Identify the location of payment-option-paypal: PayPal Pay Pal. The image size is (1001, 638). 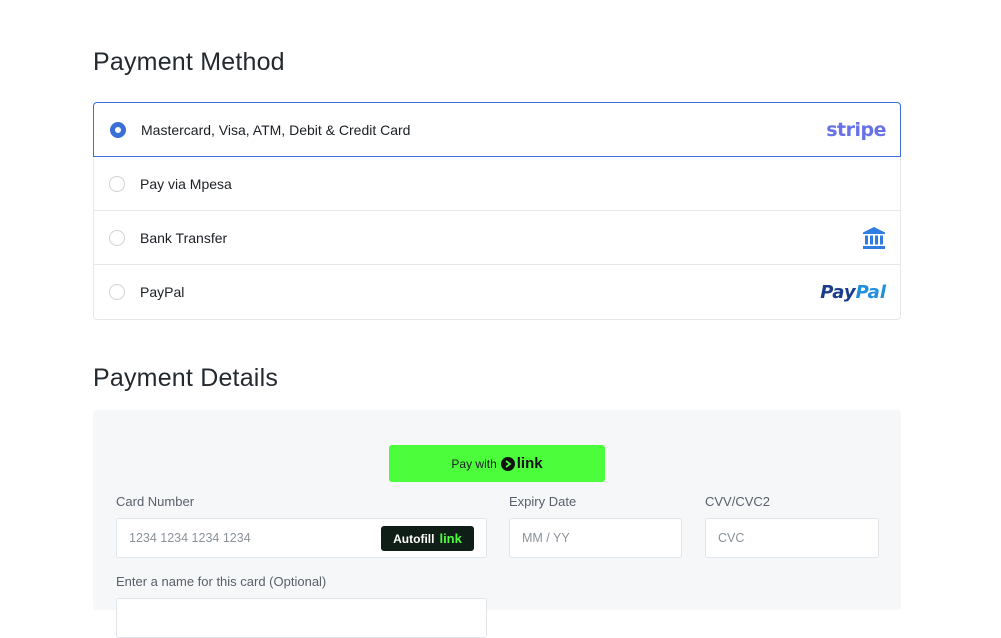
(497, 292).